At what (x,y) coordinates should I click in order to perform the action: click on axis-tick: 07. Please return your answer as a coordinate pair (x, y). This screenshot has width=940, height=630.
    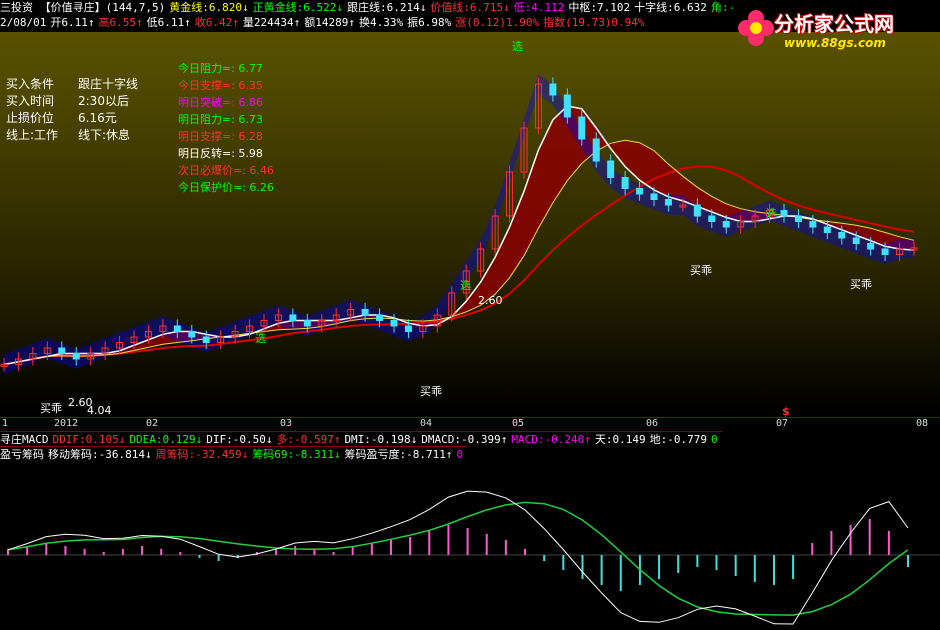
    Looking at the image, I should click on (782, 423).